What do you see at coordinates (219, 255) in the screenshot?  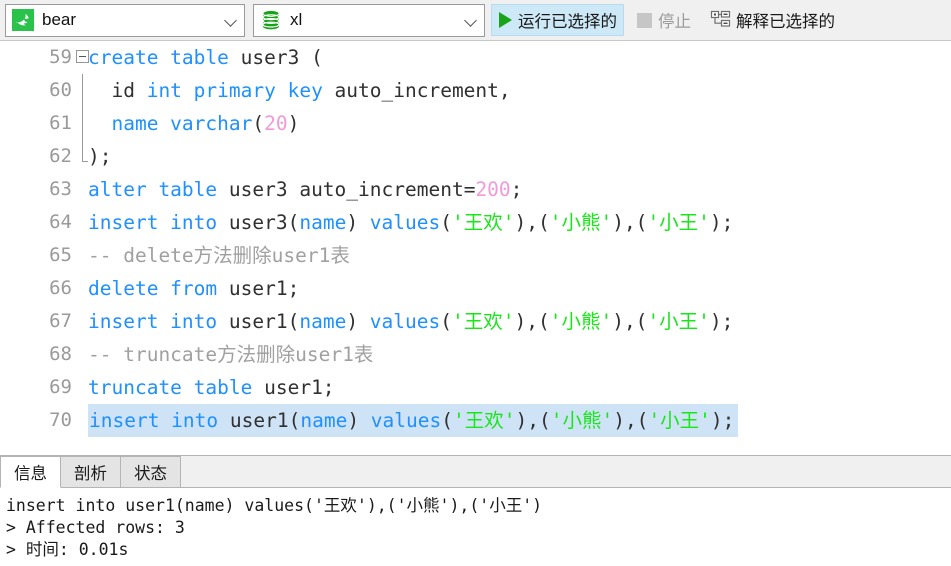 I see `token-cmt: -- delete方法删除user1表` at bounding box center [219, 255].